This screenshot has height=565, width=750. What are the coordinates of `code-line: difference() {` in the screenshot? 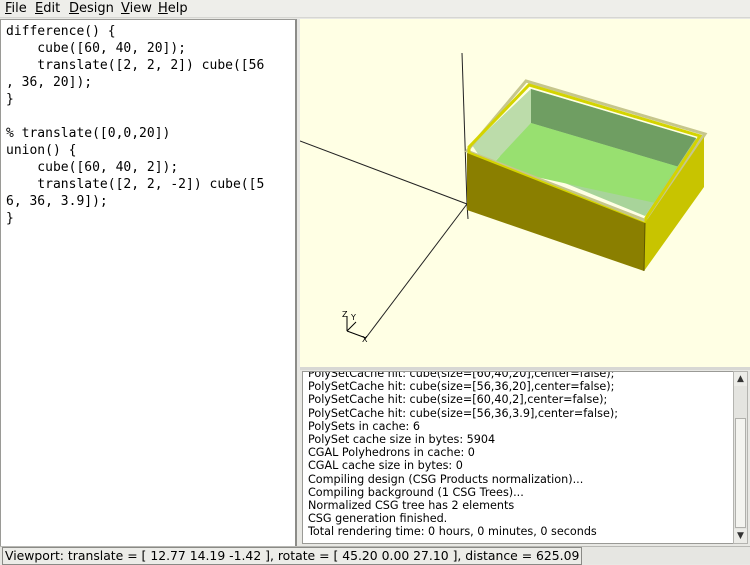 It's located at (61, 31).